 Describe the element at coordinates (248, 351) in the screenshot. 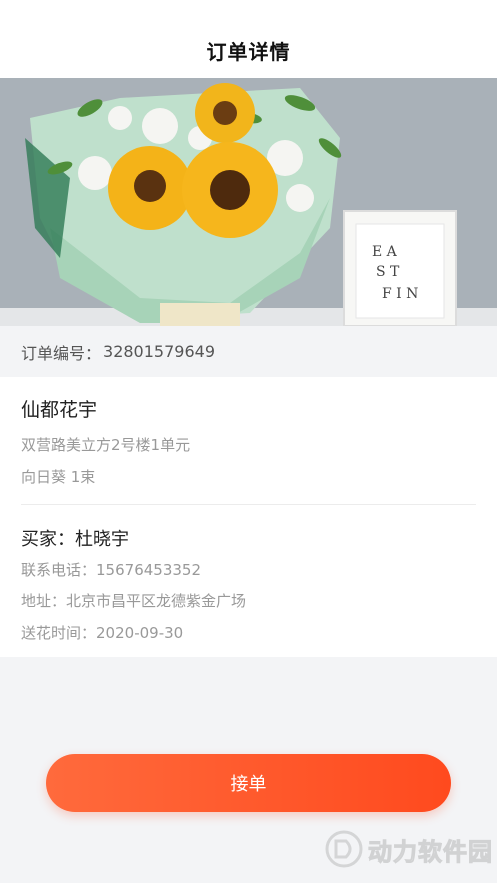

I see `order-number-row: 订单编号： 32801579649` at that location.